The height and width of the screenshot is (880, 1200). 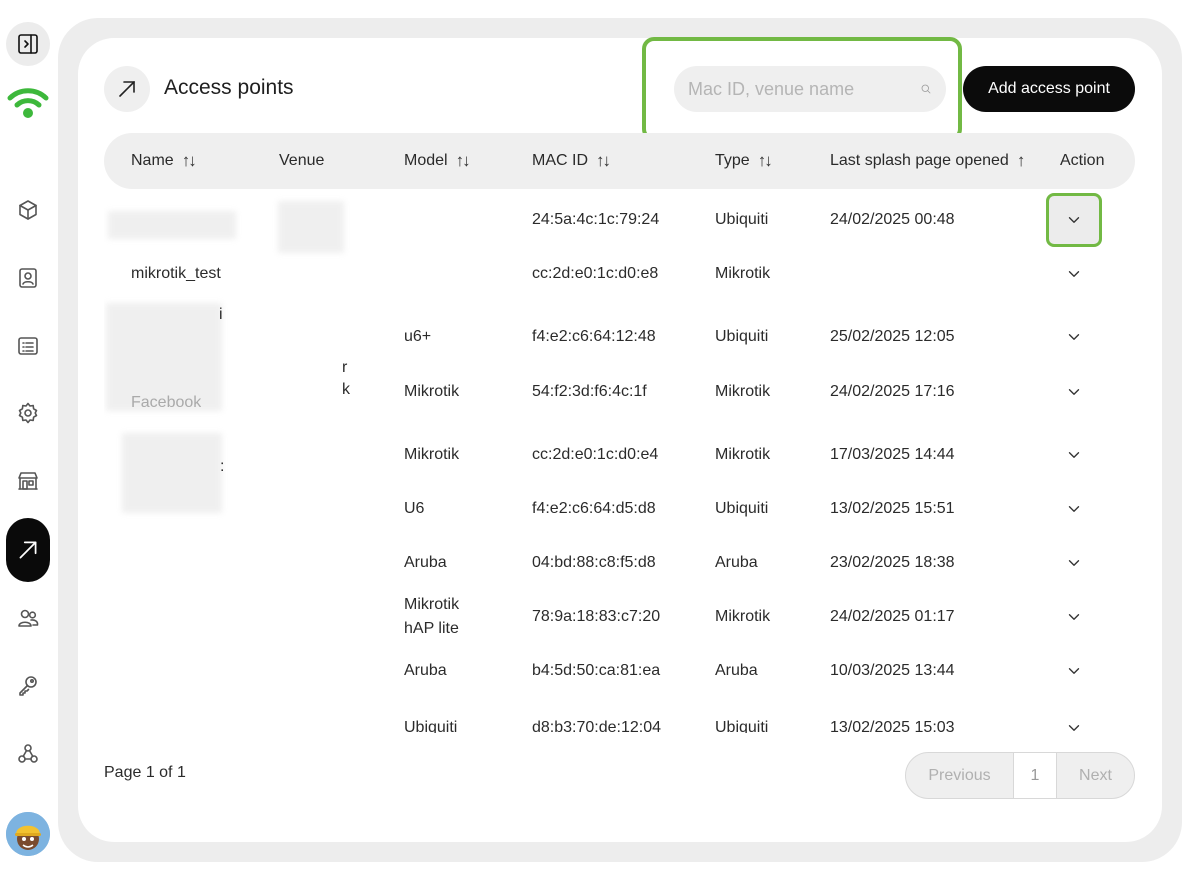 I want to click on webhook-icon, so click(x=28, y=753).